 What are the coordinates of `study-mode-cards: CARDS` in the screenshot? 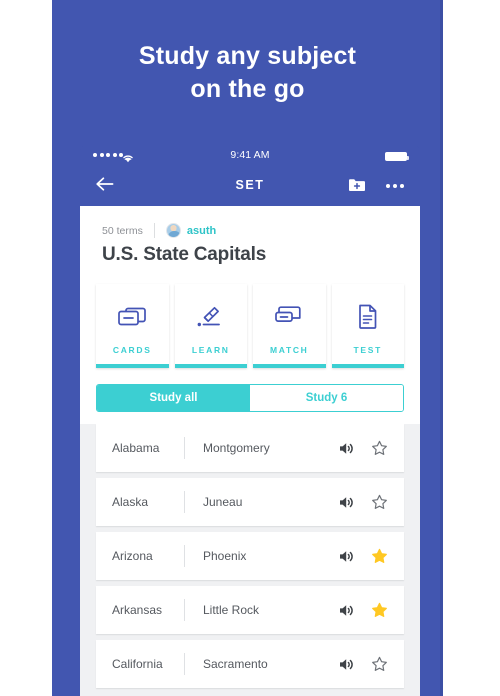 It's located at (132, 326).